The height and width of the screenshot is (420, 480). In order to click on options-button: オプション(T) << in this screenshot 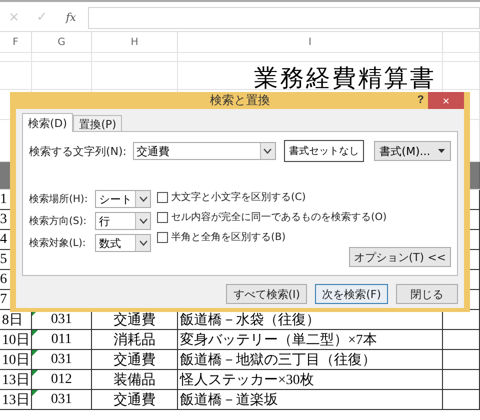, I will do `click(399, 257)`.